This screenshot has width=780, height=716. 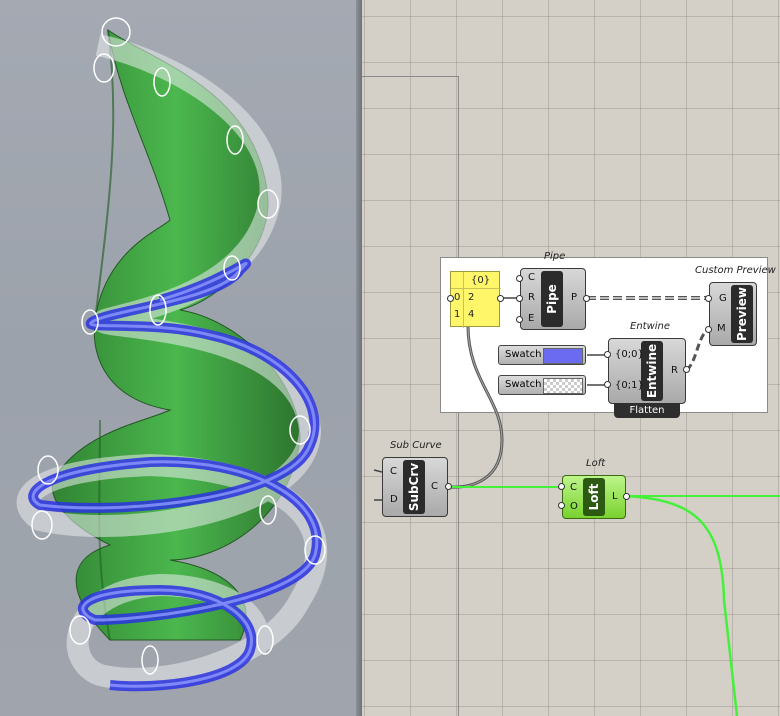 I want to click on loft-title: Loft, so click(x=596, y=463).